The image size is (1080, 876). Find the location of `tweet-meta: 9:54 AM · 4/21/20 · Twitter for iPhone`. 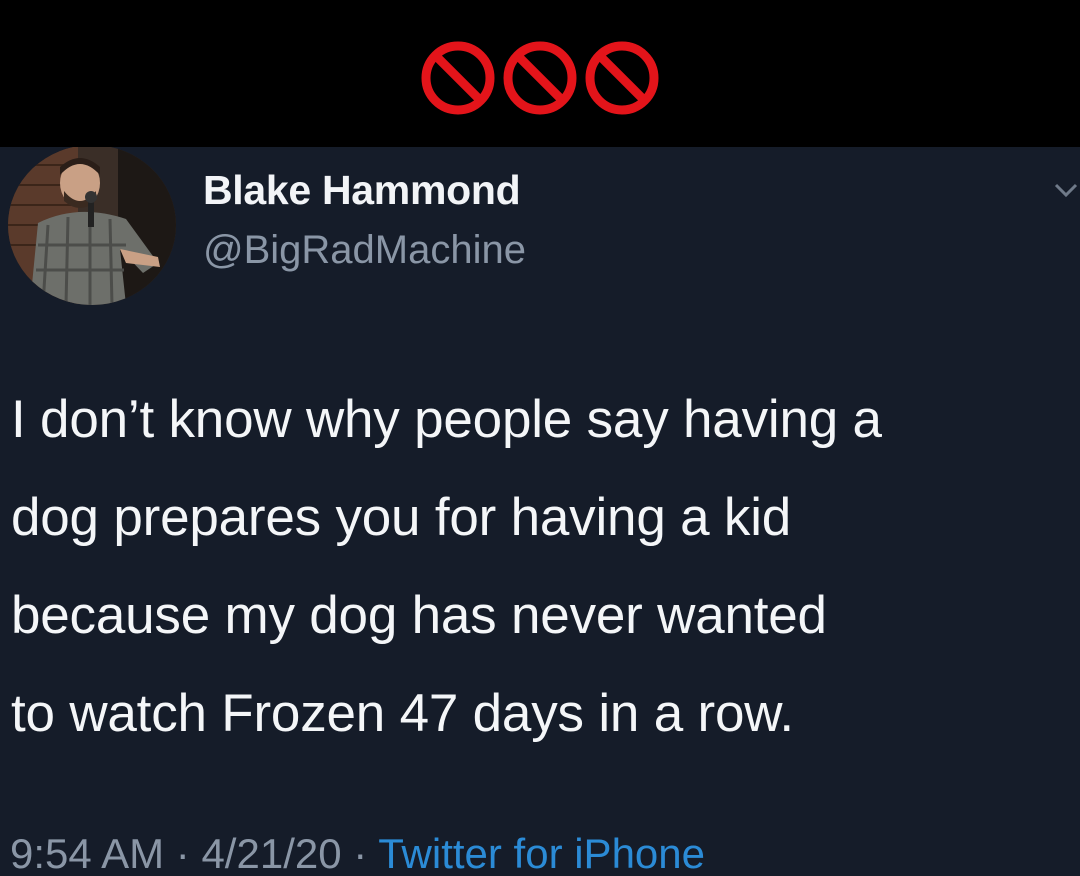

tweet-meta: 9:54 AM · 4/21/20 · Twitter for iPhone is located at coordinates (357, 853).